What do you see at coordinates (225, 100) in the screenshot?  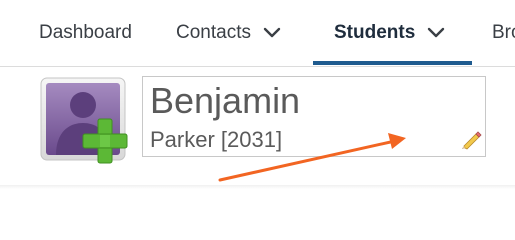 I see `student-first-name: Benjamin` at bounding box center [225, 100].